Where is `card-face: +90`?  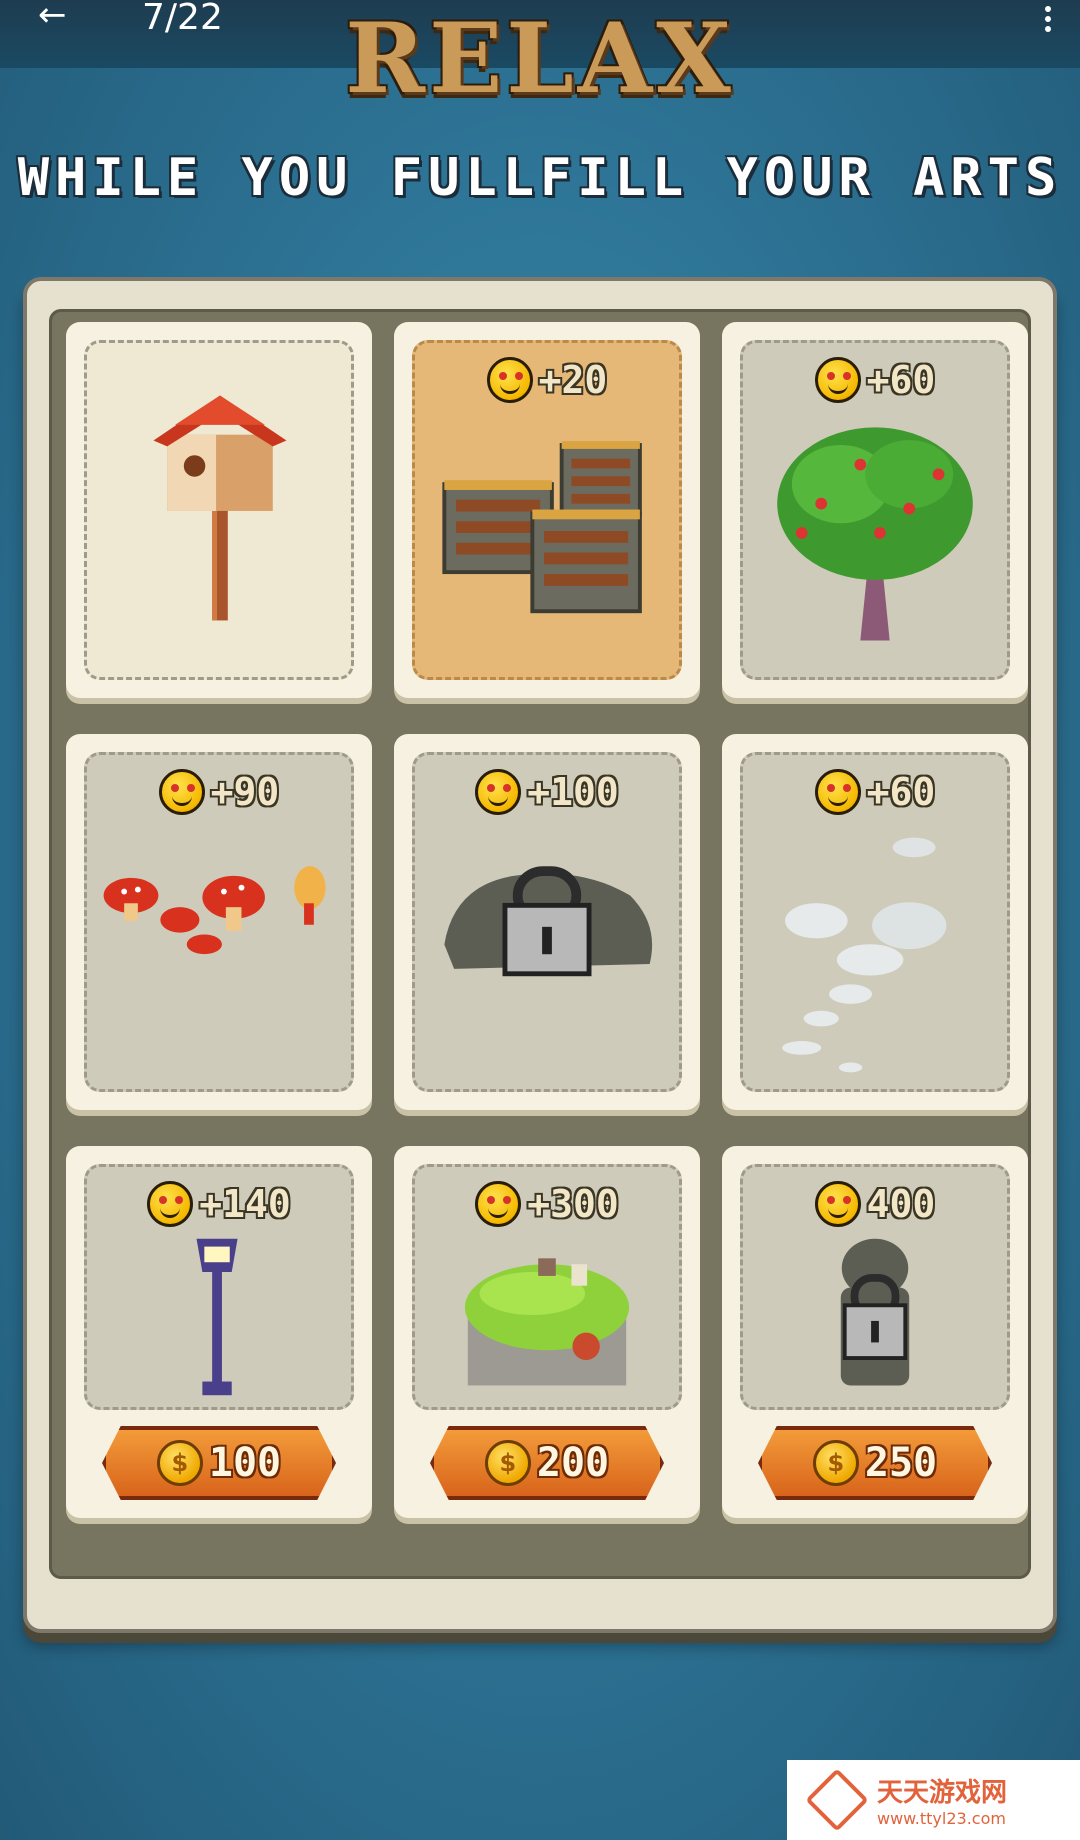
card-face: +90 is located at coordinates (219, 922).